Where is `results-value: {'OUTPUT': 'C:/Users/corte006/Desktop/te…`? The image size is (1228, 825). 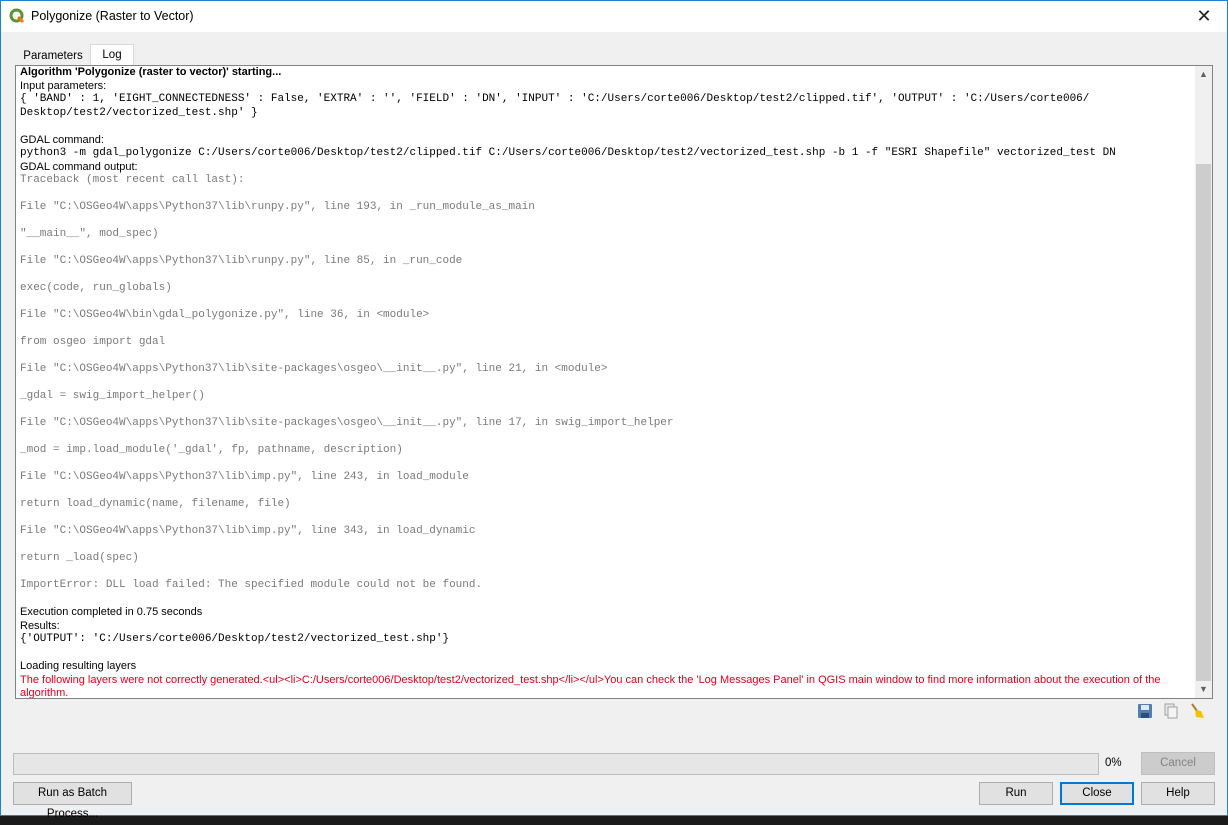 results-value: {'OUTPUT': 'C:/Users/corte006/Desktop/te… is located at coordinates (235, 639).